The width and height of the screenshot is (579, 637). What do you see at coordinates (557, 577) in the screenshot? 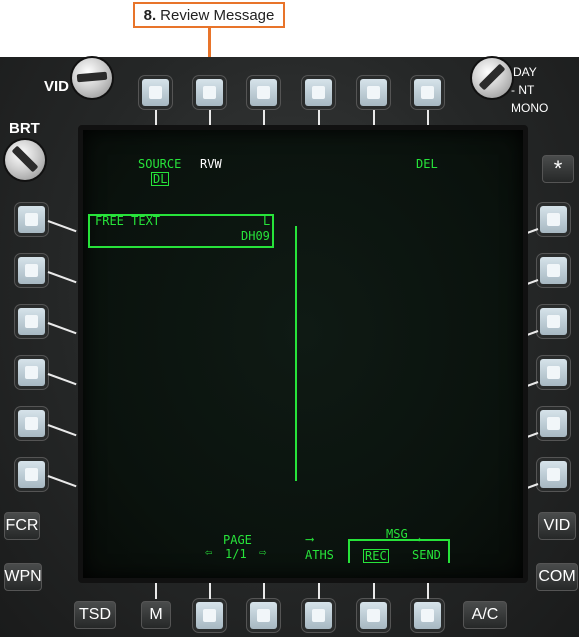
I see `com-button: COM` at bounding box center [557, 577].